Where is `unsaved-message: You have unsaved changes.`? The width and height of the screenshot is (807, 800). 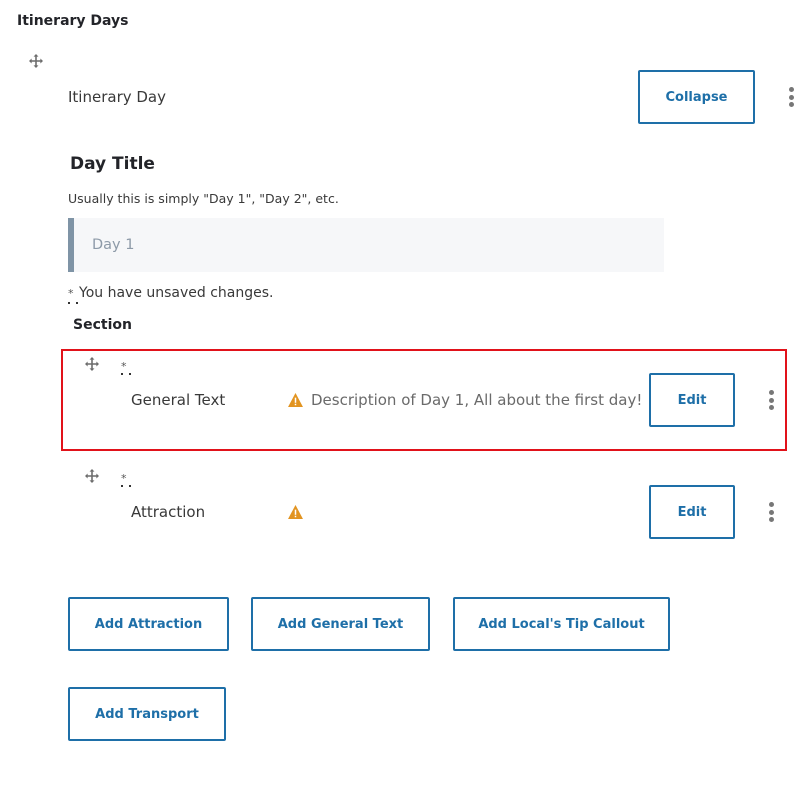 unsaved-message: You have unsaved changes. is located at coordinates (176, 293).